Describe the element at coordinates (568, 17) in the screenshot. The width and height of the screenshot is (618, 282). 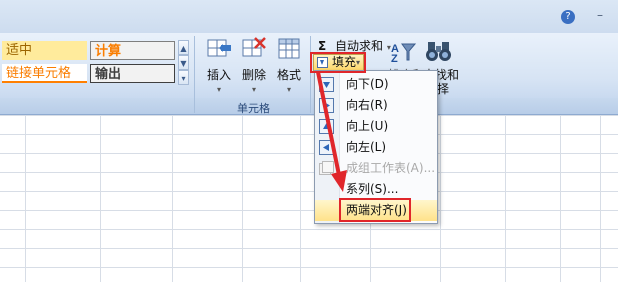
I see `help-icon: ?` at that location.